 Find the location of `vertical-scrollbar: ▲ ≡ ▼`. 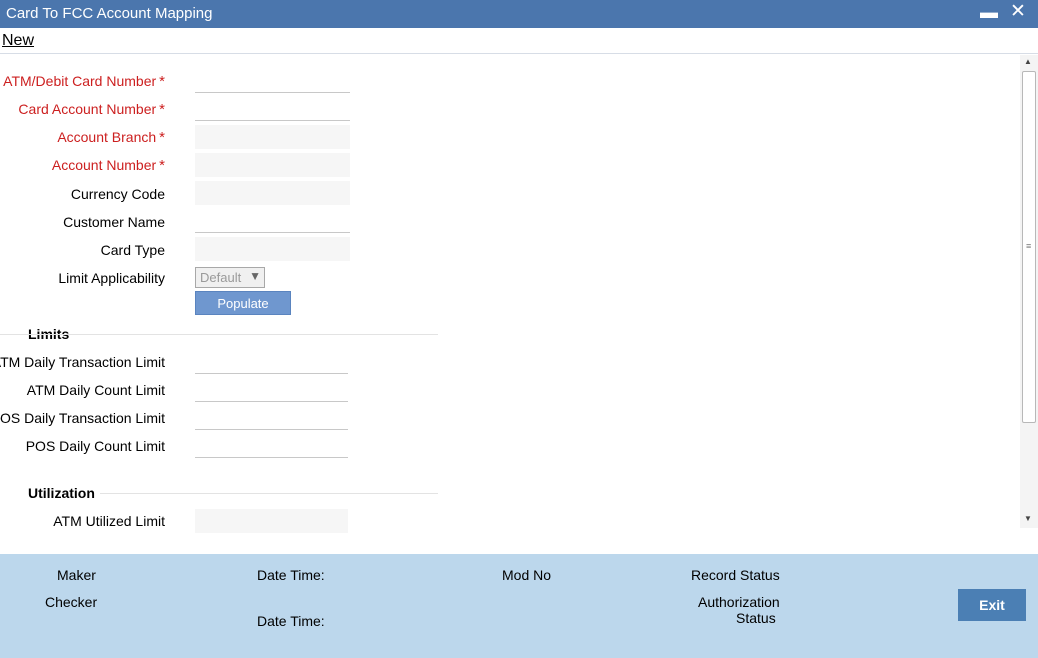

vertical-scrollbar: ▲ ≡ ▼ is located at coordinates (1029, 291).